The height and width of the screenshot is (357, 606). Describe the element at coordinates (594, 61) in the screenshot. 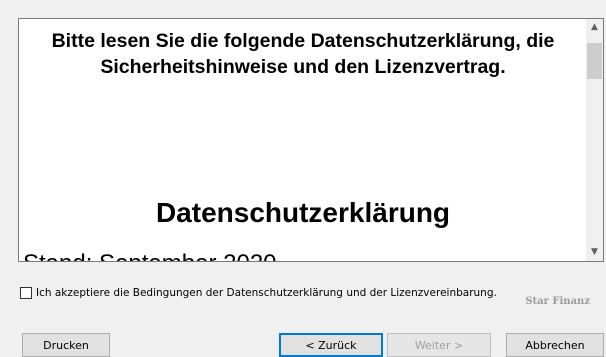

I see `scrollbar-thumb` at that location.